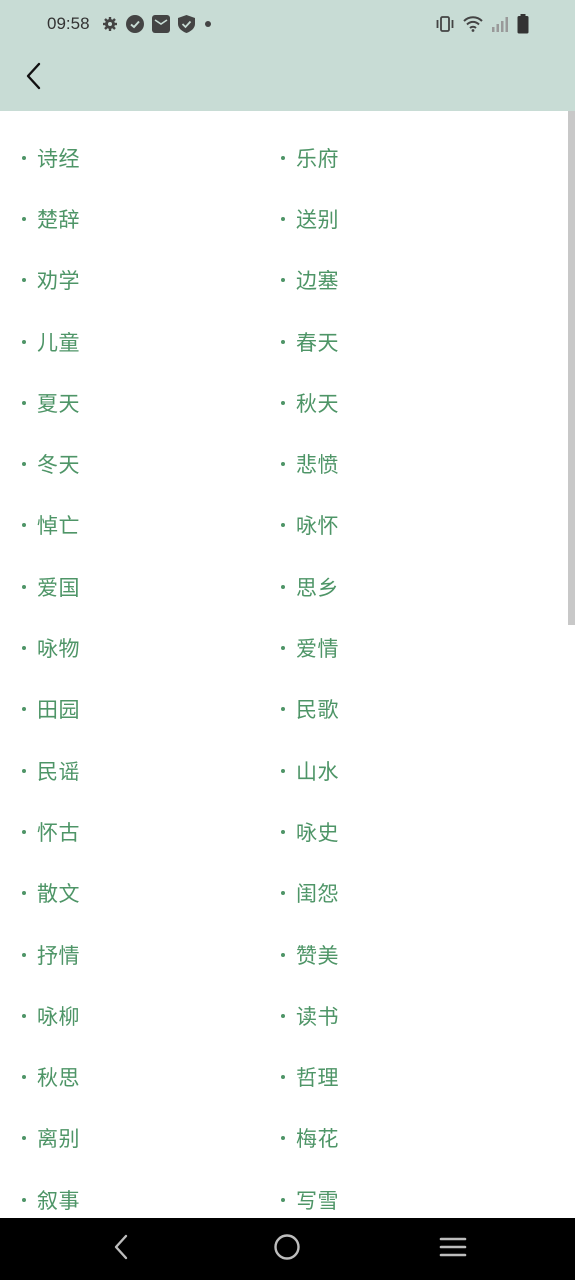 Image resolution: width=575 pixels, height=1280 pixels. Describe the element at coordinates (129, 525) in the screenshot. I see `category-item: 悼亡` at that location.